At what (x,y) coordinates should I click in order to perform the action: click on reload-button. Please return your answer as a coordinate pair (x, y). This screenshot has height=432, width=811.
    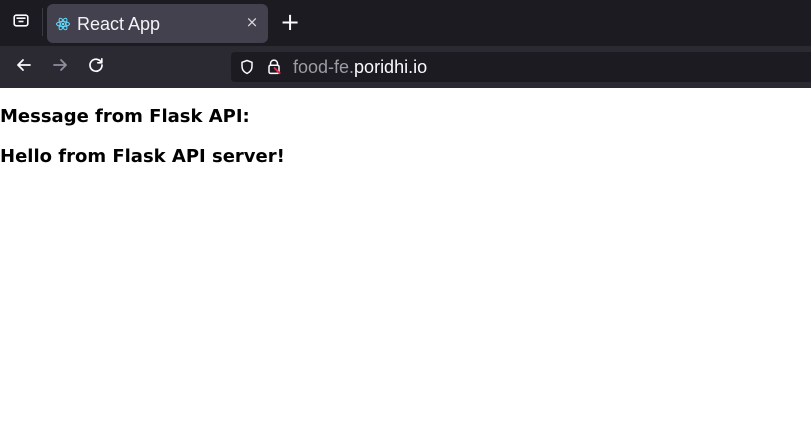
    Looking at the image, I should click on (96, 67).